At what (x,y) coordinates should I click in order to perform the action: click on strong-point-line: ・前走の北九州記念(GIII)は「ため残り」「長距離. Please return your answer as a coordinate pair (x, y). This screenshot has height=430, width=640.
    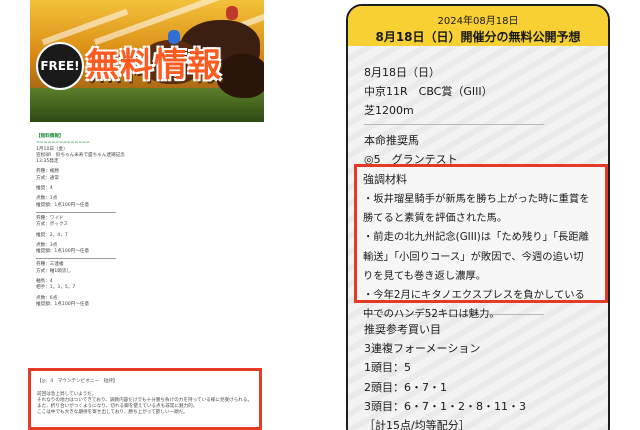
    Looking at the image, I should click on (476, 237).